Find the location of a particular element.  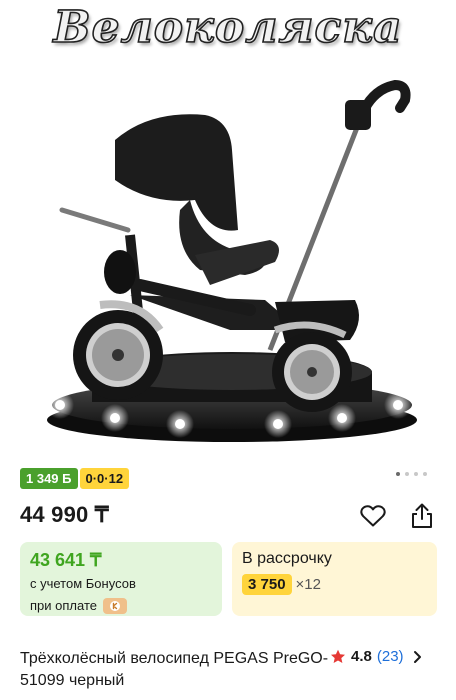

pay-note-row: при оплате is located at coordinates (121, 606).